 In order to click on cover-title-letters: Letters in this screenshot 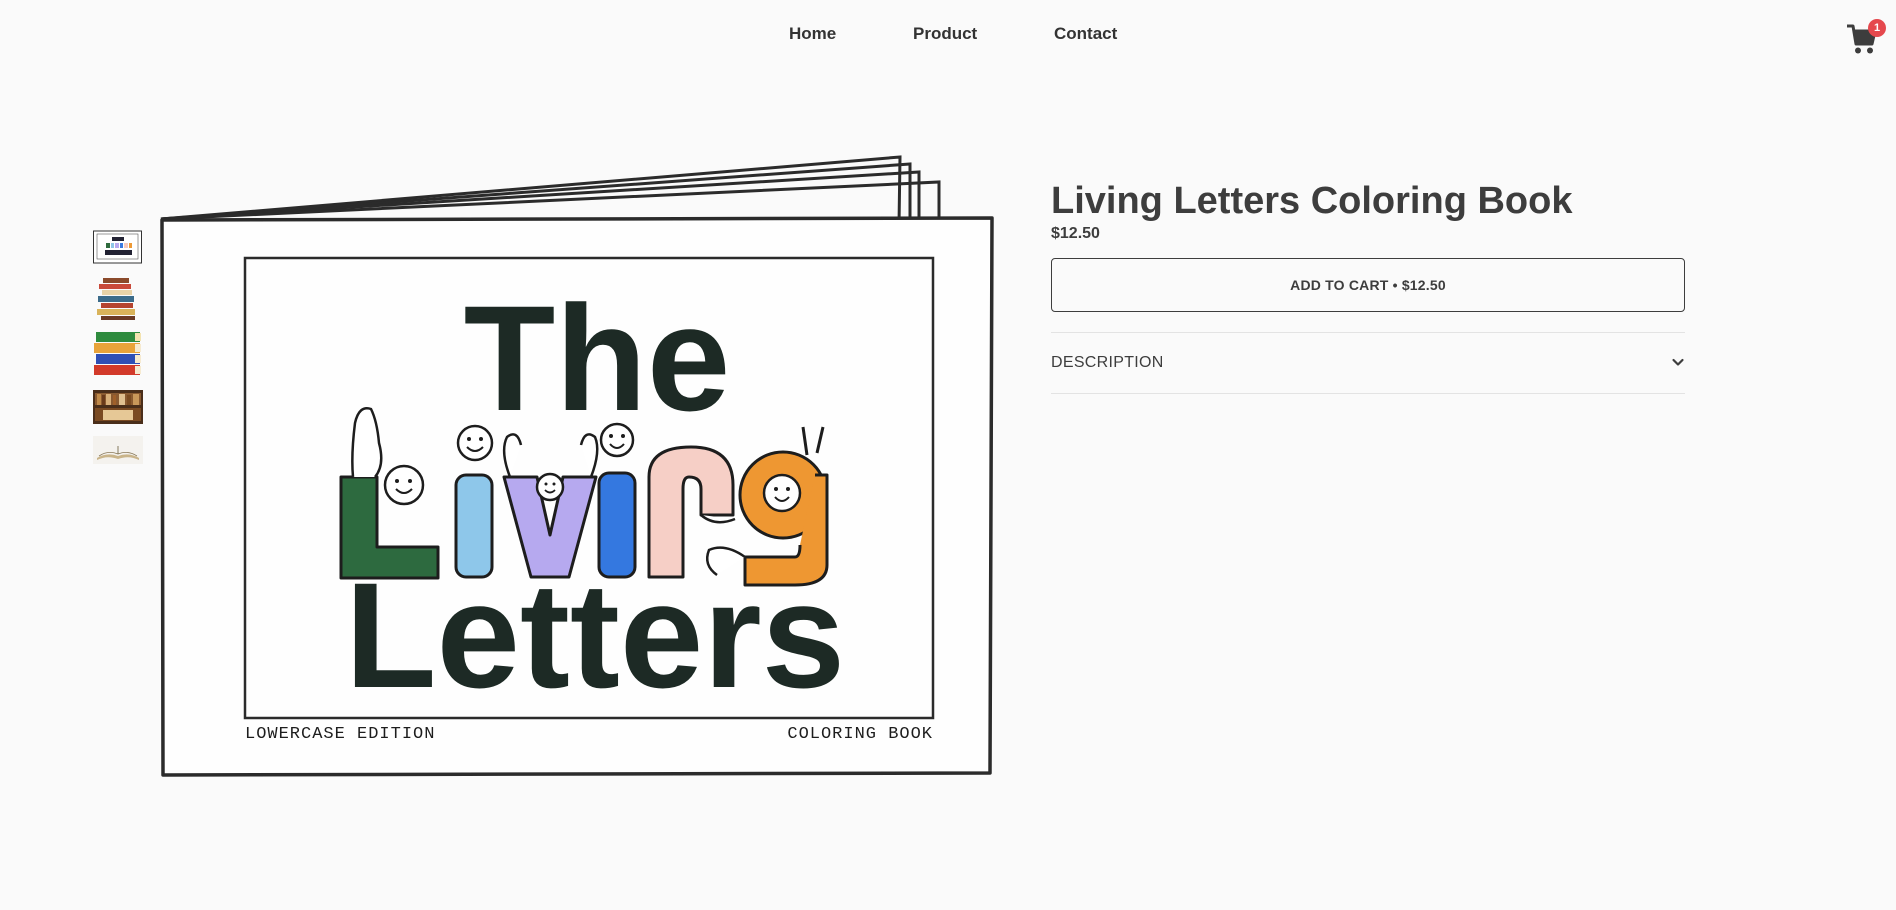, I will do `click(595, 635)`.